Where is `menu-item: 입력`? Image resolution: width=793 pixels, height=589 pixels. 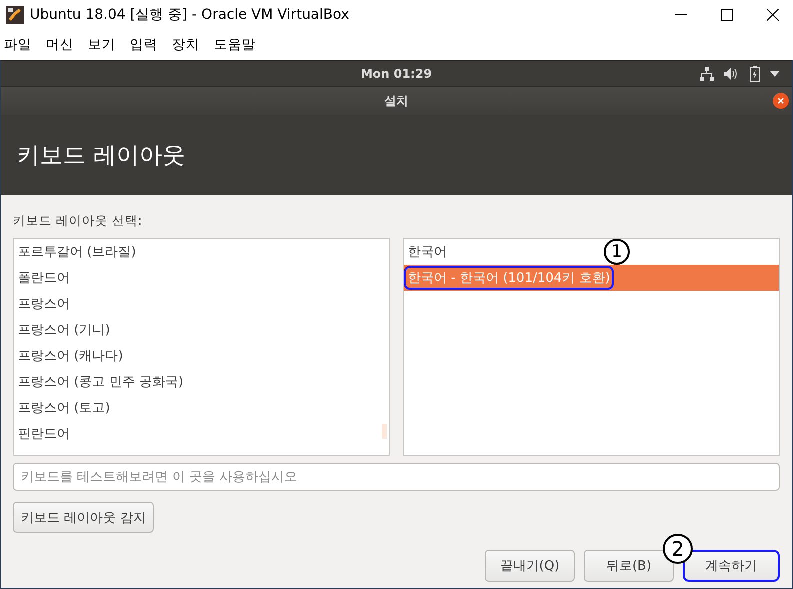
menu-item: 입력 is located at coordinates (144, 45).